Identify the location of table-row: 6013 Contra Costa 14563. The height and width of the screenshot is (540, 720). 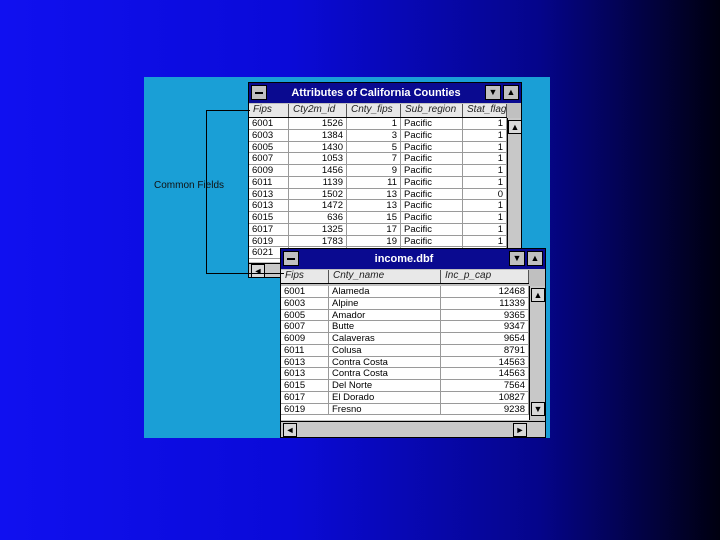
(405, 374).